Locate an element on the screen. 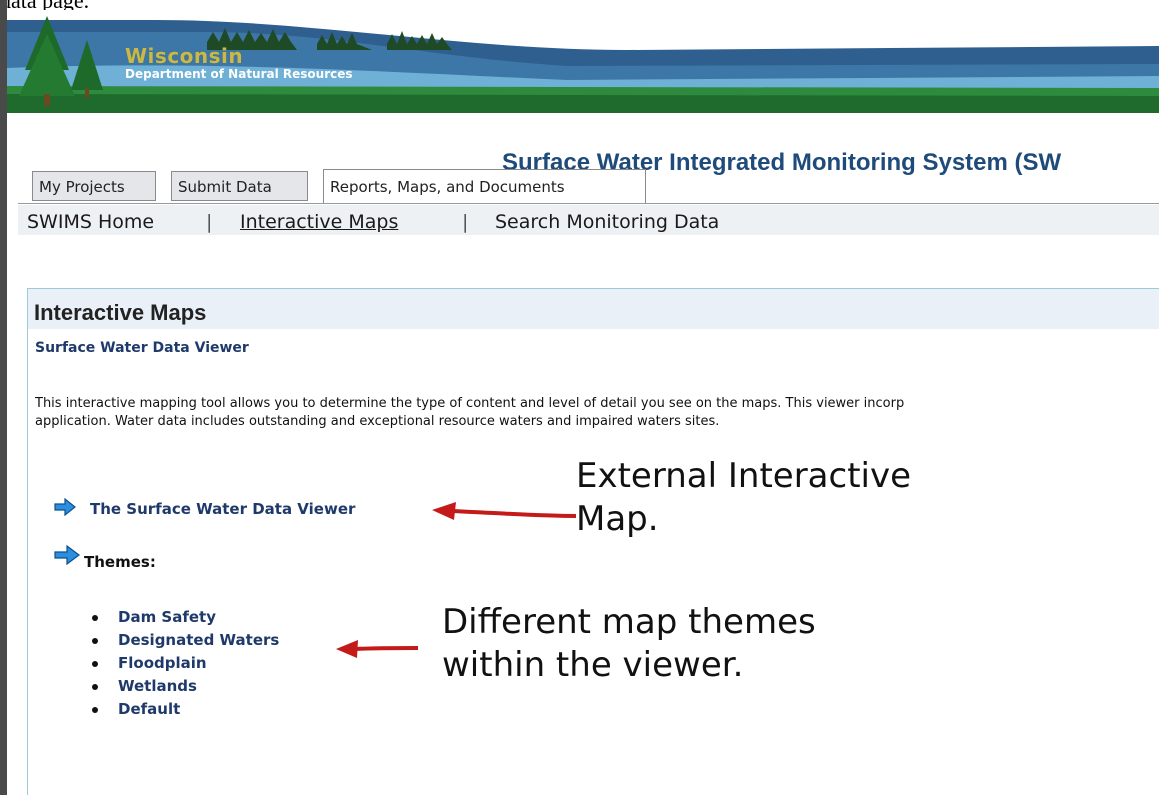 The image size is (1159, 795). annotation-line: Different map themes is located at coordinates (629, 622).